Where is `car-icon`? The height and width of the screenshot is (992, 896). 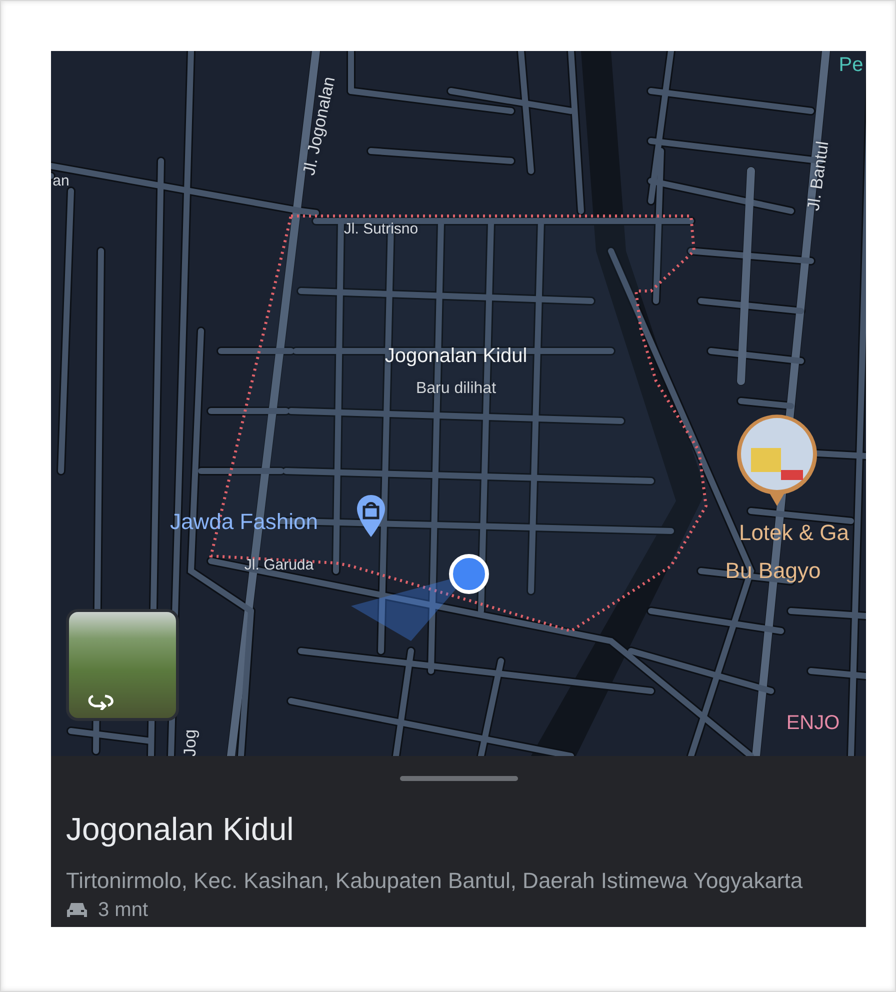 car-icon is located at coordinates (77, 910).